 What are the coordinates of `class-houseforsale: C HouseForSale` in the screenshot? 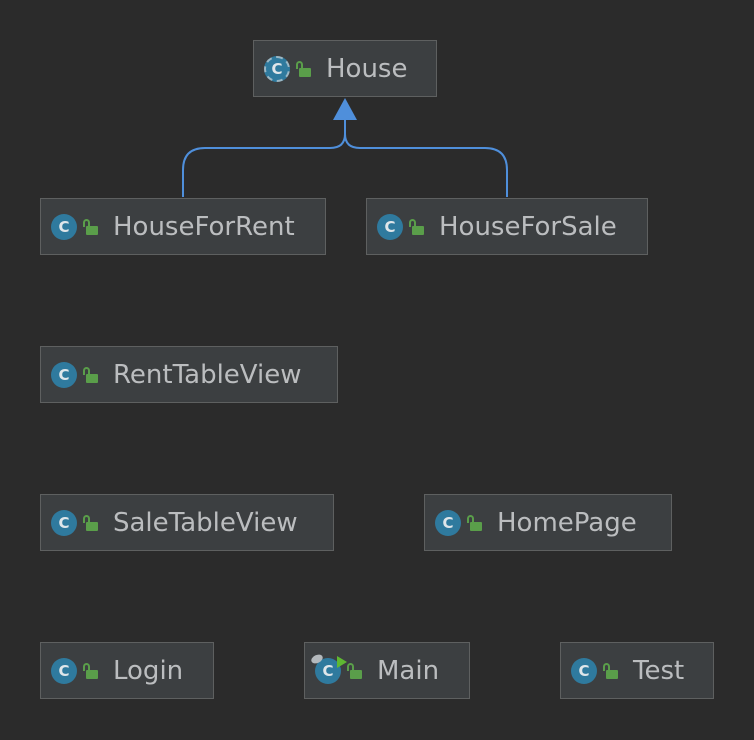 It's located at (507, 226).